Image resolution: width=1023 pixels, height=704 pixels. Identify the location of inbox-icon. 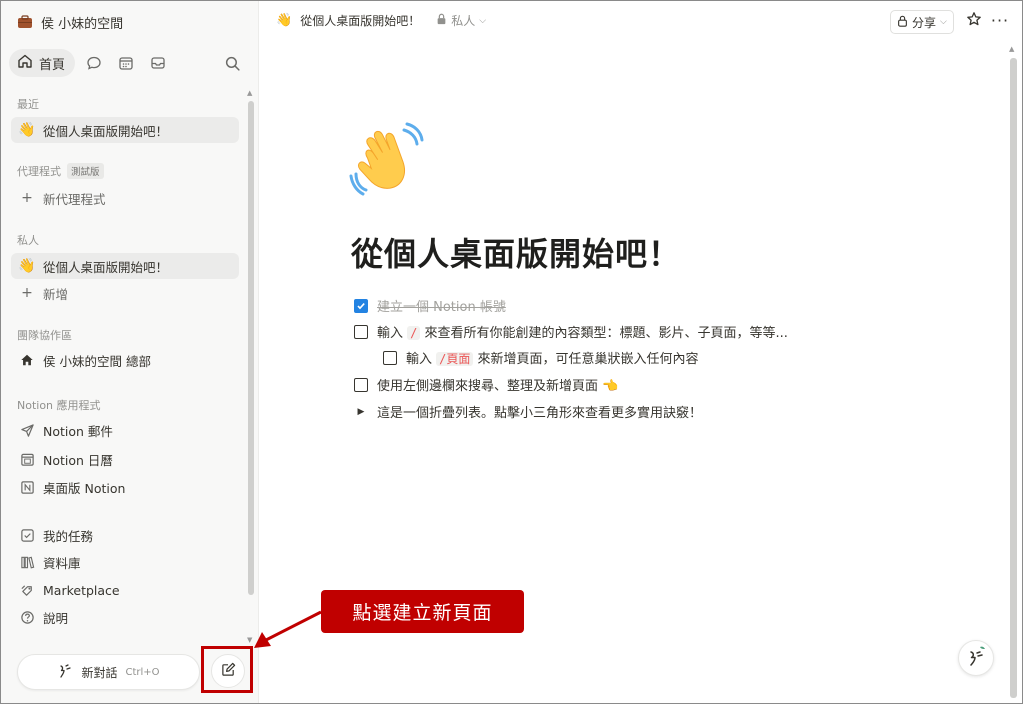
(158, 63).